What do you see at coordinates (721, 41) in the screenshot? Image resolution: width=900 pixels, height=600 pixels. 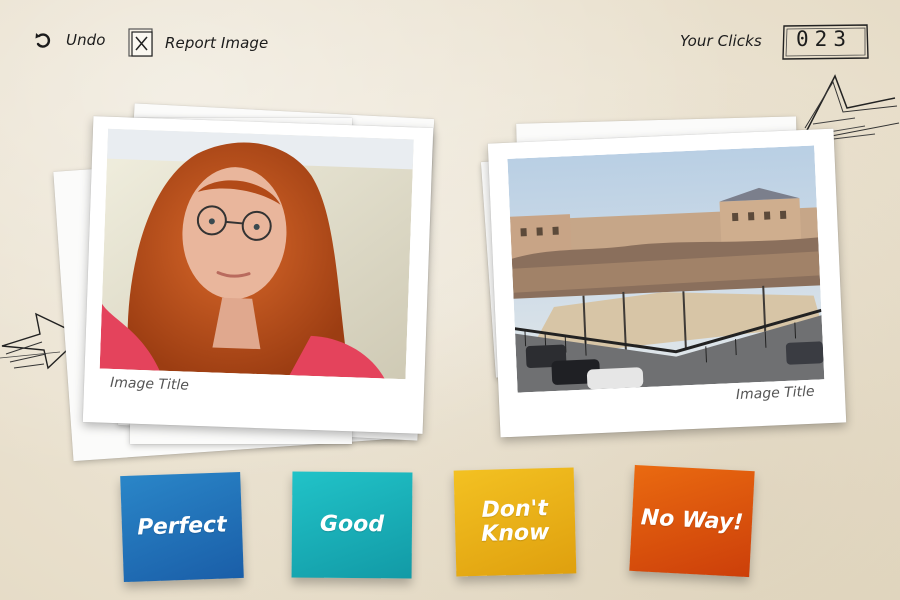 I see `your-clicks-label: Your Clicks` at bounding box center [721, 41].